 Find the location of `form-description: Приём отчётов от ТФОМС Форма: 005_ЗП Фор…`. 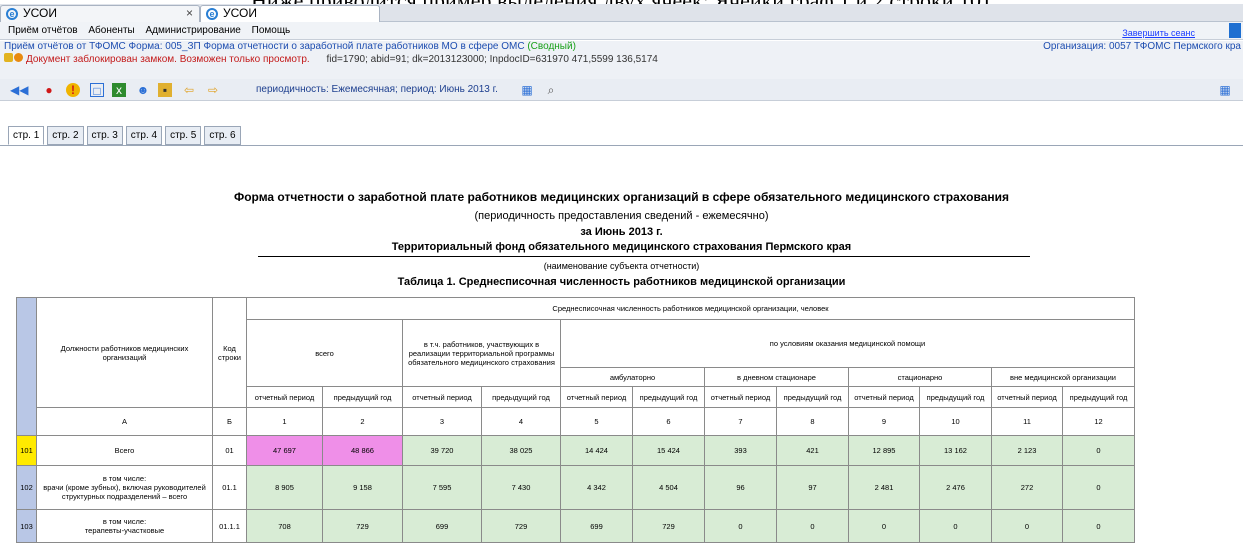

form-description: Приём отчётов от ТФОМС Форма: 005_ЗП Фор… is located at coordinates (264, 46).